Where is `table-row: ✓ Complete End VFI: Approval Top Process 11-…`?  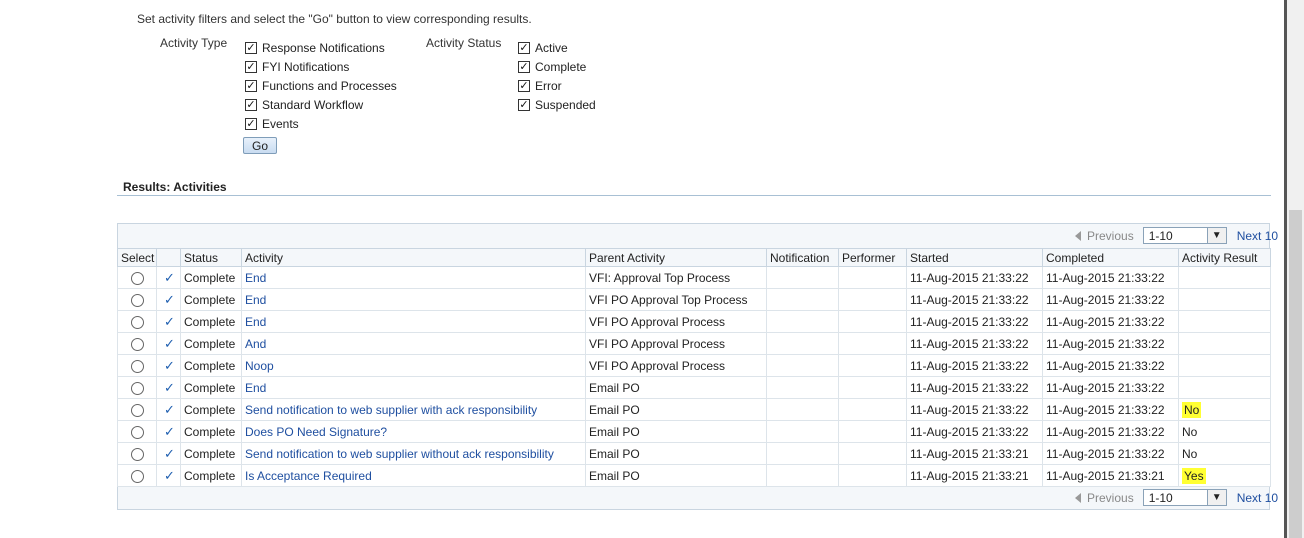 table-row: ✓ Complete End VFI: Approval Top Process 11-… is located at coordinates (694, 277).